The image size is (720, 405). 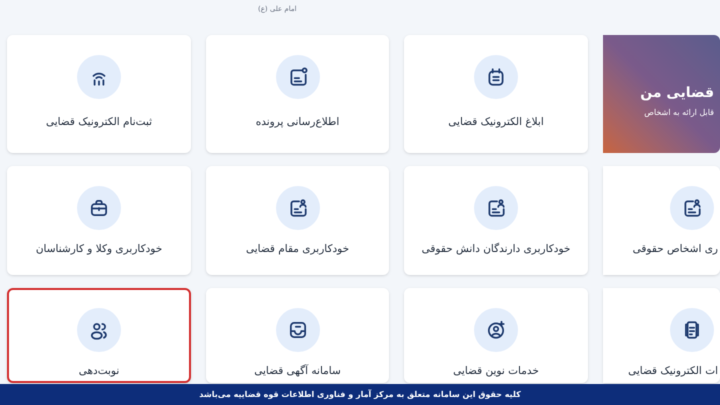 I want to click on service-label: خودکاربری وکلا و کارشناسان, so click(x=99, y=249).